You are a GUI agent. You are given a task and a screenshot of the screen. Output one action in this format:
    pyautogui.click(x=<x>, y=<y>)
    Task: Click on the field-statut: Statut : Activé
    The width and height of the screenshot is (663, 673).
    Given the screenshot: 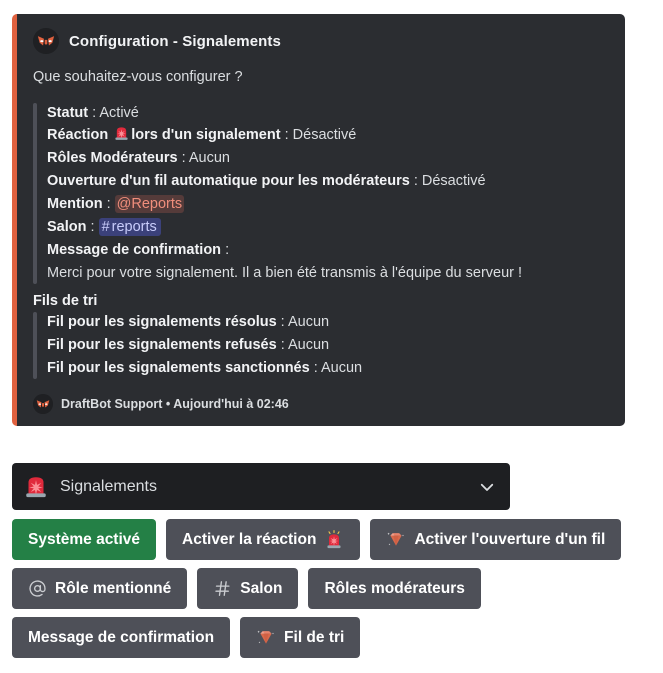 What is the action you would take?
    pyautogui.click(x=328, y=113)
    